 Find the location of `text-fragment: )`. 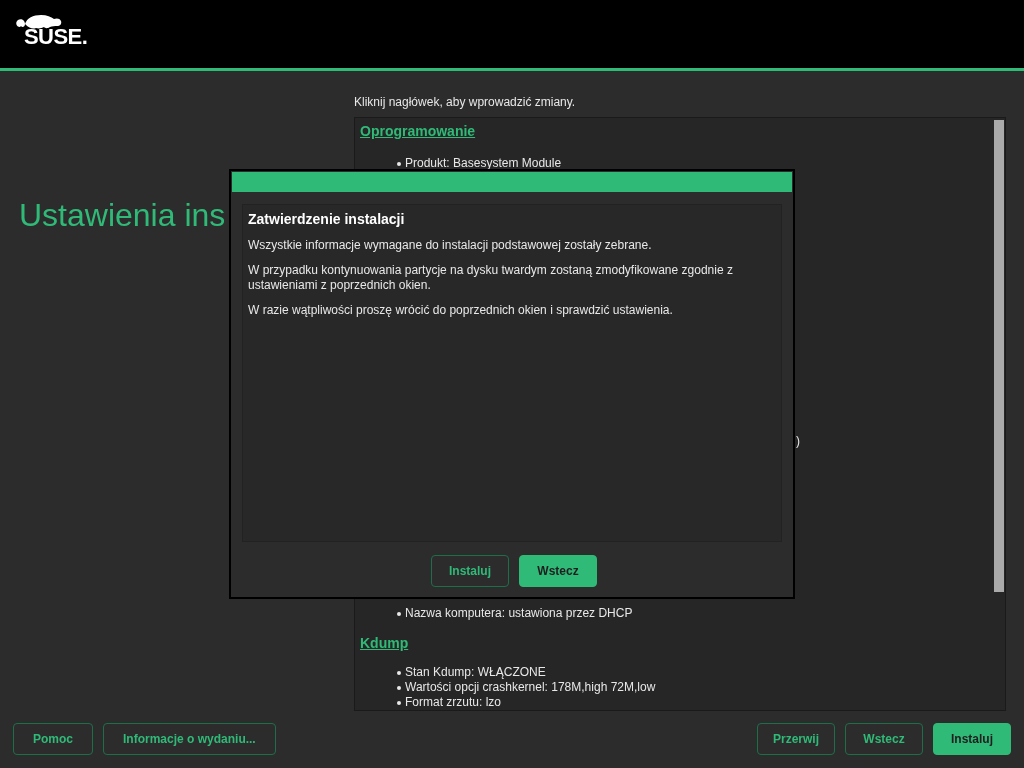

text-fragment: ) is located at coordinates (798, 441).